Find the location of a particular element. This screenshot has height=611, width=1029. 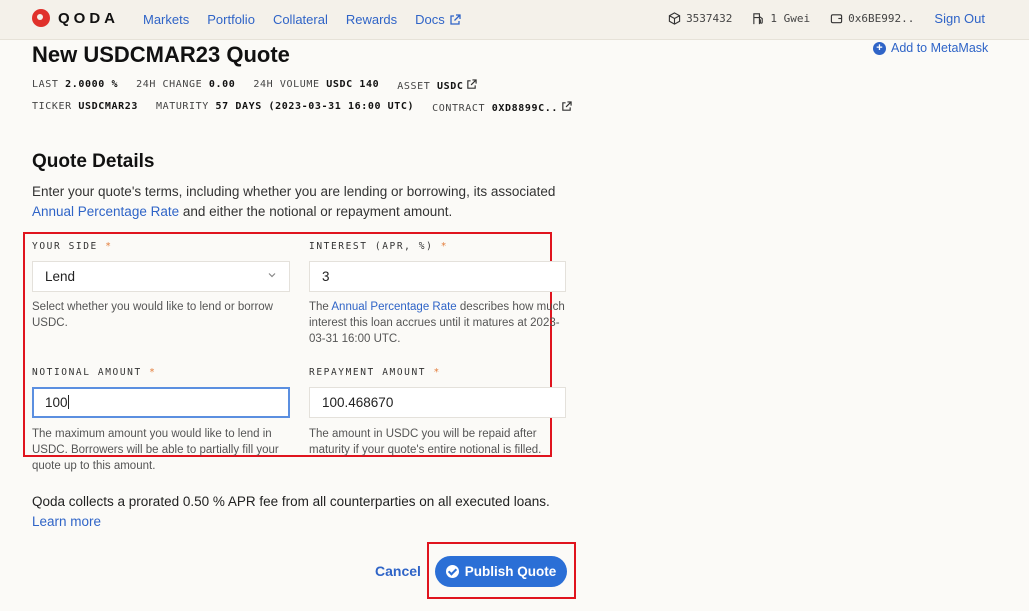

check-circle-icon is located at coordinates (452, 571).